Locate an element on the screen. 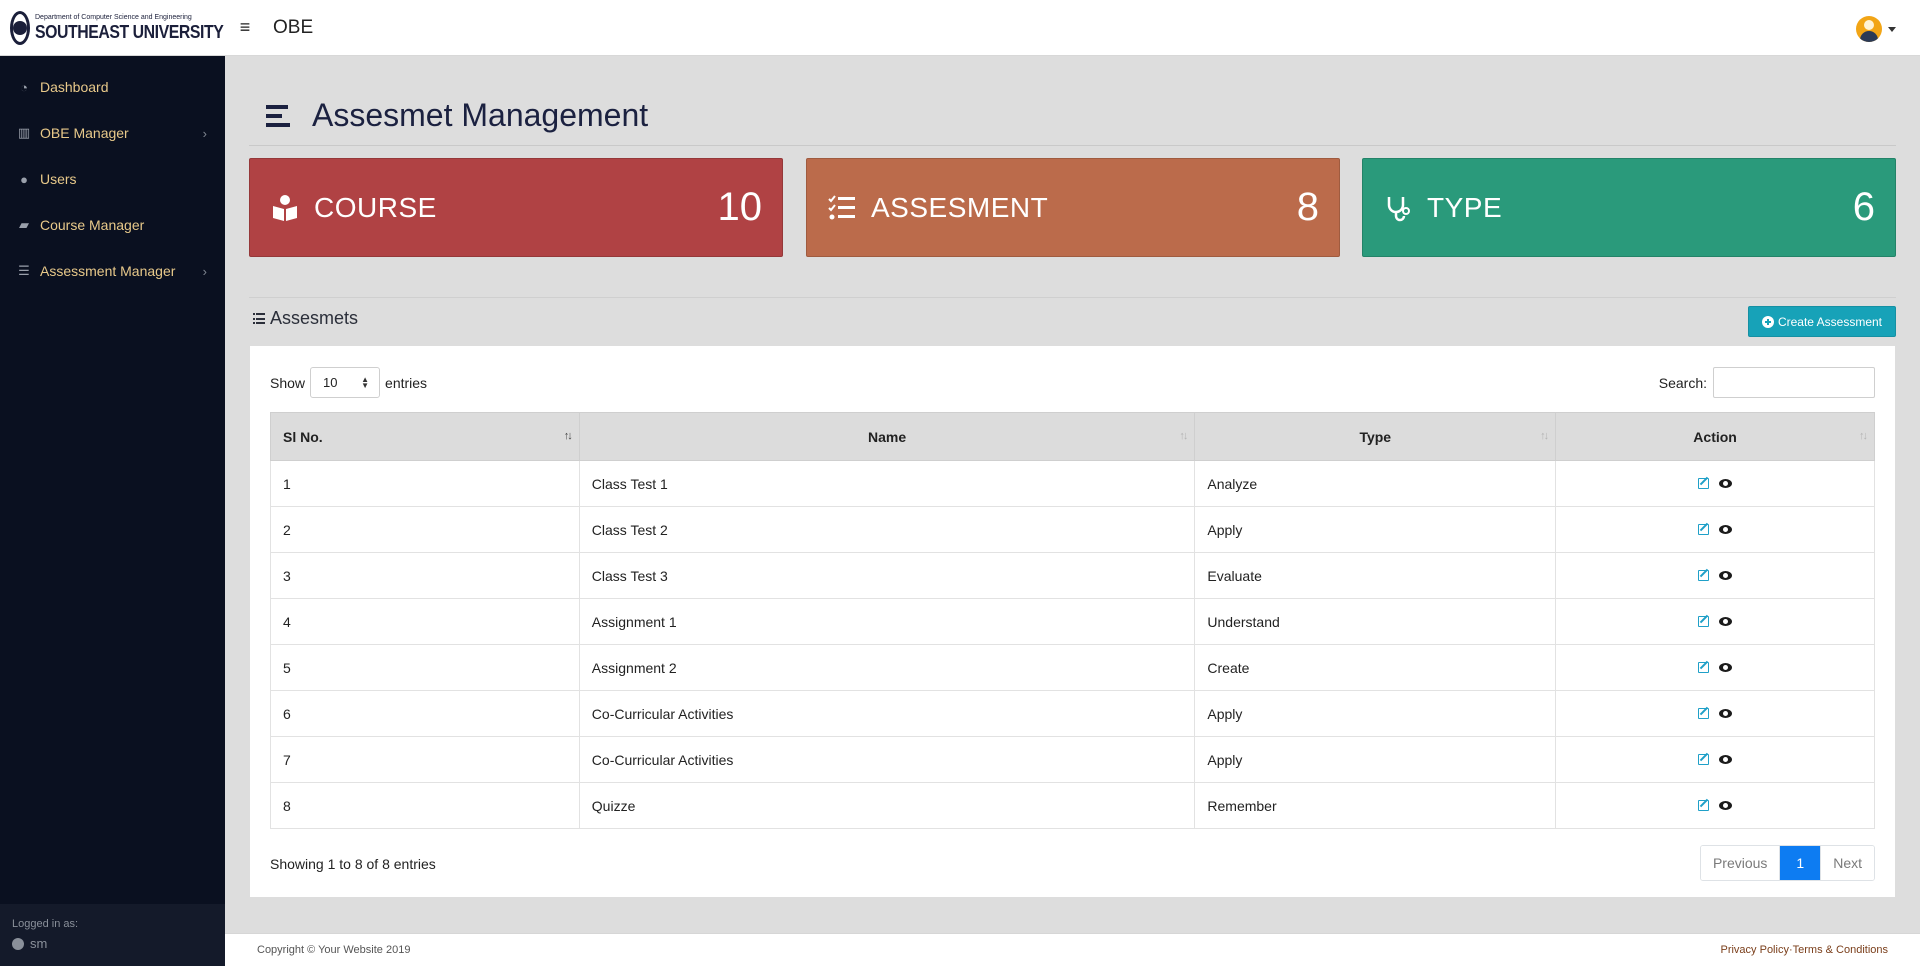 The height and width of the screenshot is (966, 1920). type-stat-card: TYPE 6 is located at coordinates (1629, 207).